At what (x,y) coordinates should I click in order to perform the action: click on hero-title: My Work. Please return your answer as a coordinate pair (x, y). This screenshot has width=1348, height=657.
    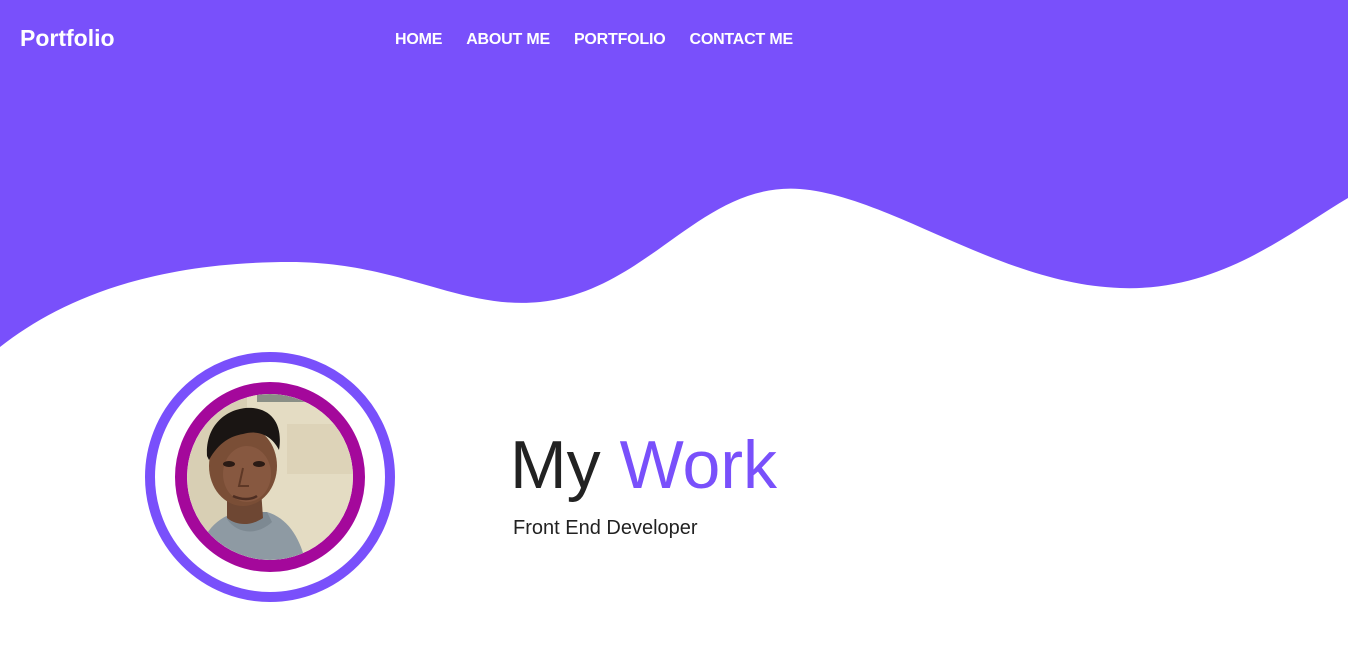
    Looking at the image, I should click on (643, 465).